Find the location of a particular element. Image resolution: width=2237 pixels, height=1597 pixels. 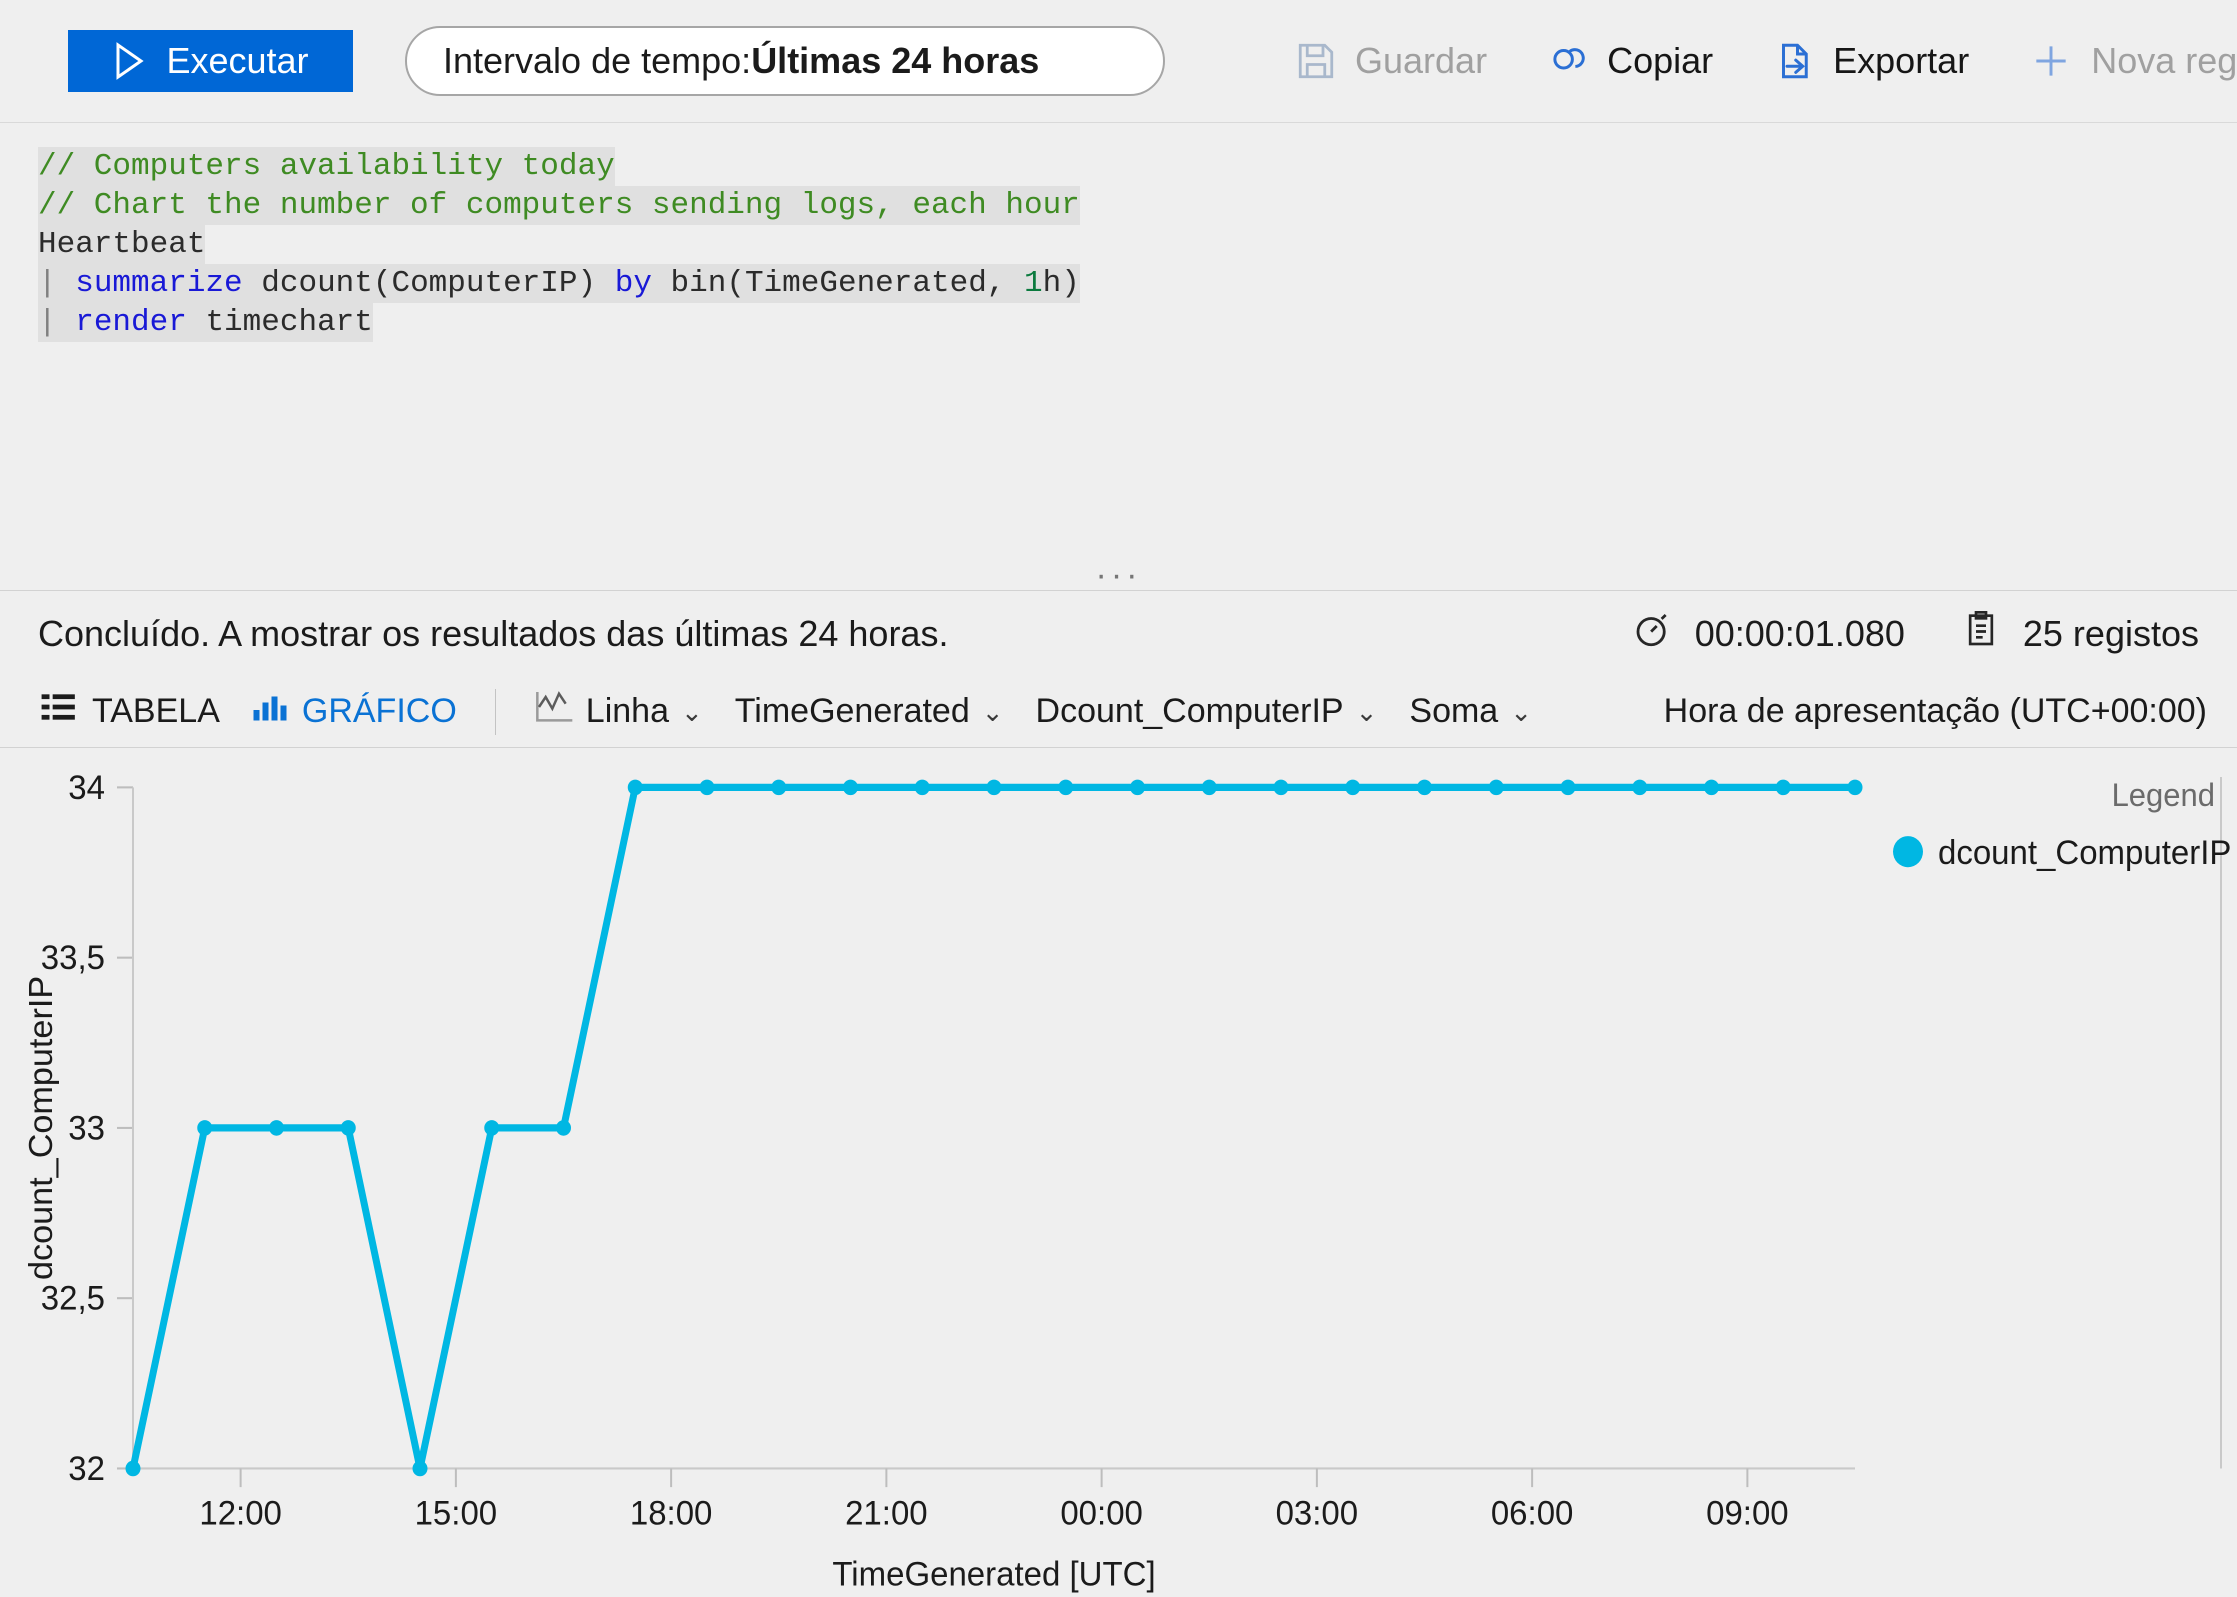

x-tick-label: 12:00 is located at coordinates (240, 1514).